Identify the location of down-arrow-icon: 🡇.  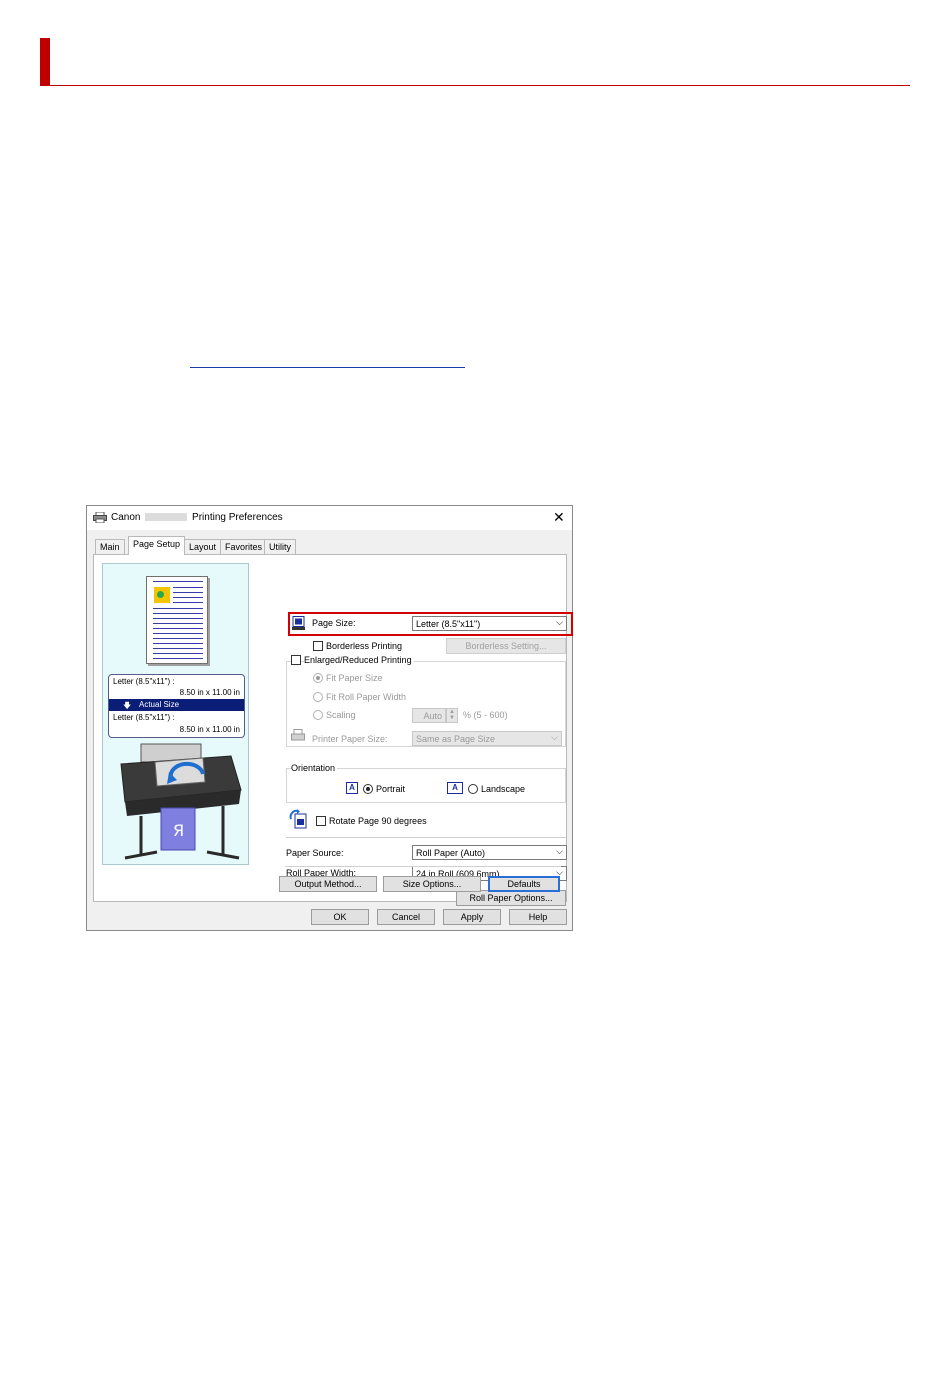
(127, 705).